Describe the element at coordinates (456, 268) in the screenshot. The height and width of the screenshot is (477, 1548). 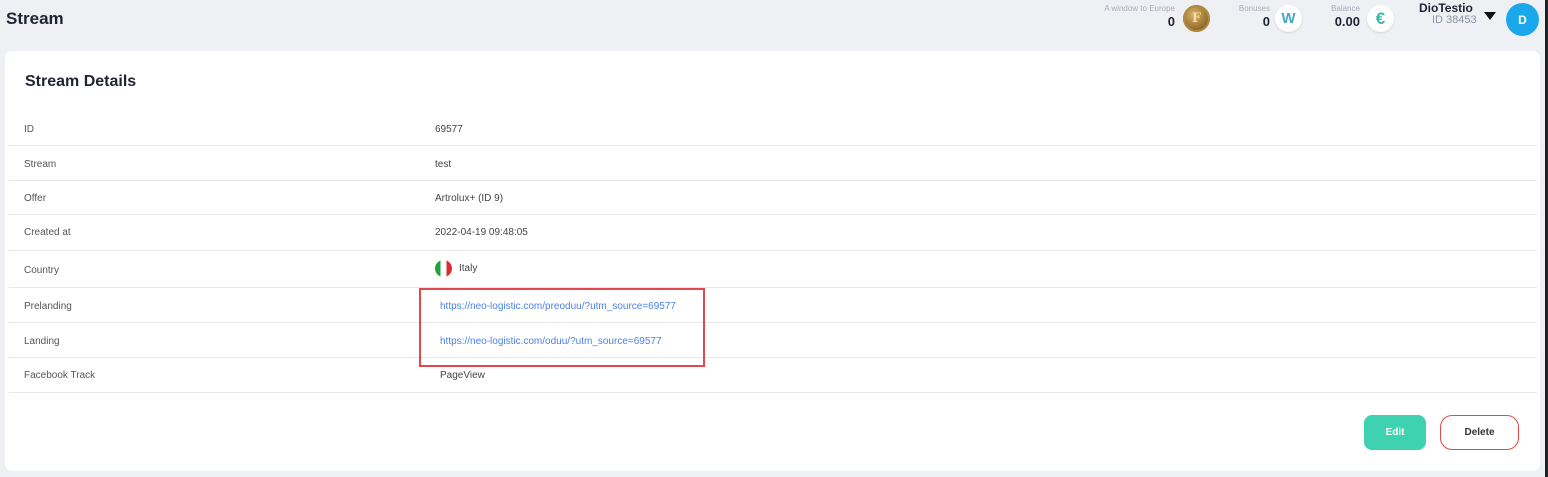
I see `row-value: Italy` at that location.